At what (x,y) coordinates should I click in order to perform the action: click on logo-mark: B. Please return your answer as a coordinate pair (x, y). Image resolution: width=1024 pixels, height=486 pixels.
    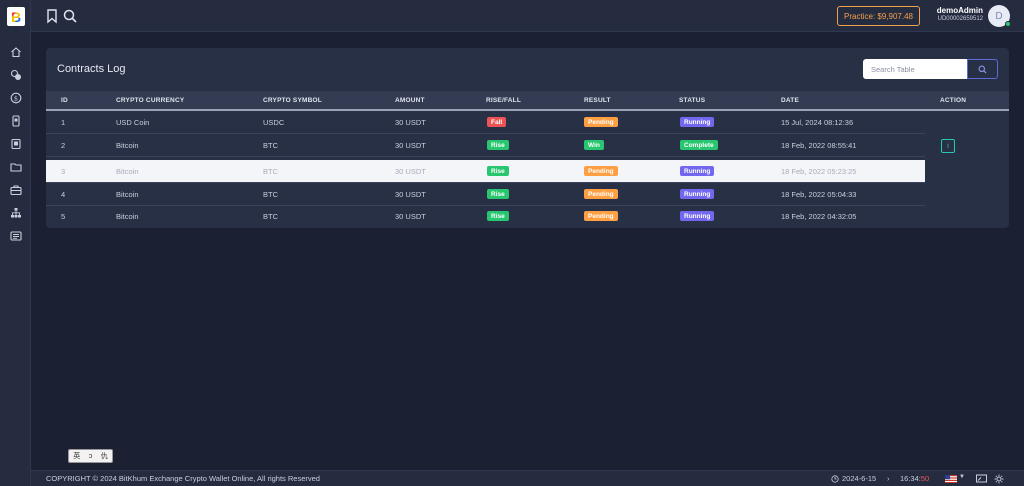
    Looking at the image, I should click on (16, 16).